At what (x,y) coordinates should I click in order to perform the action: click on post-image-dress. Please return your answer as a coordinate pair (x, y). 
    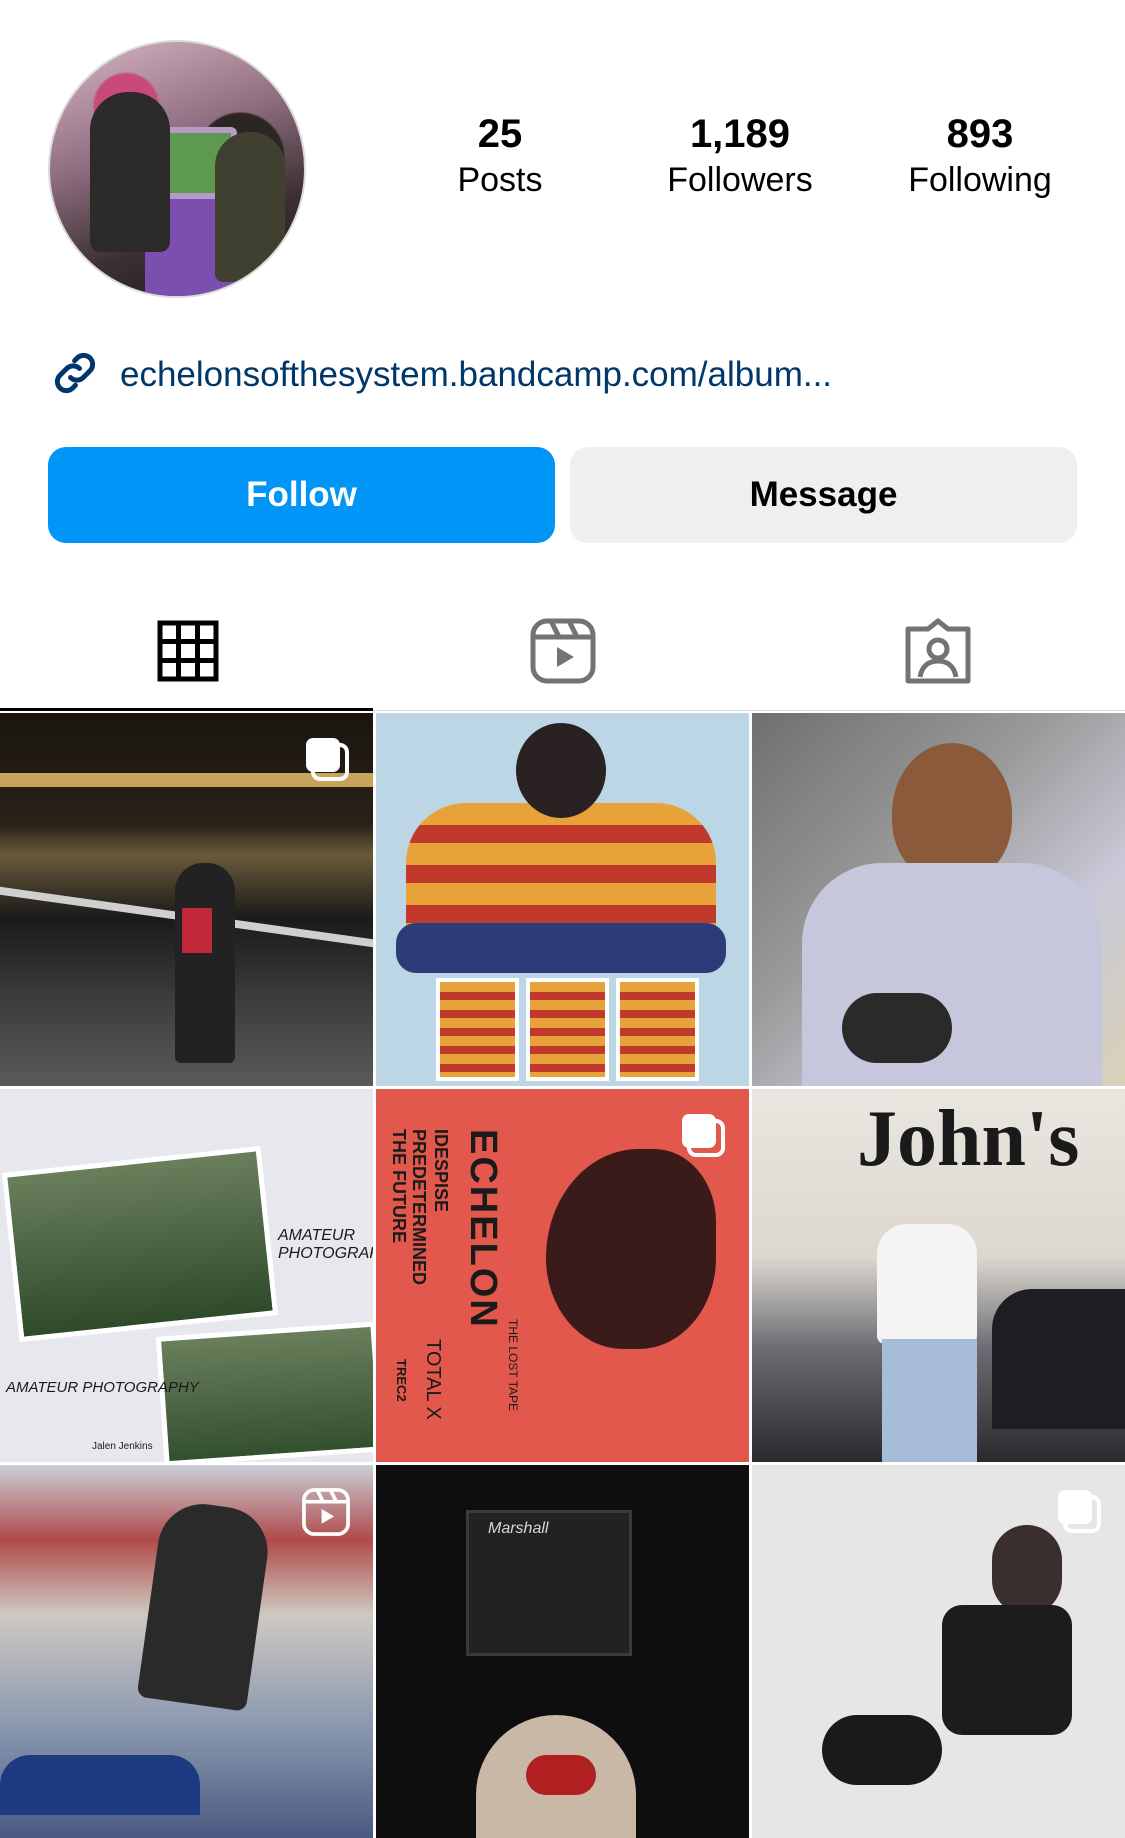
    Looking at the image, I should click on (1007, 1670).